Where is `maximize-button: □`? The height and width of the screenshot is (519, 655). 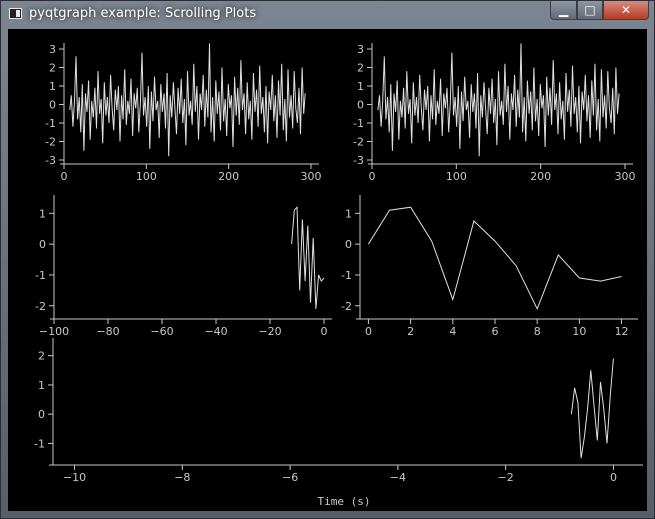
maximize-button: □ is located at coordinates (590, 10).